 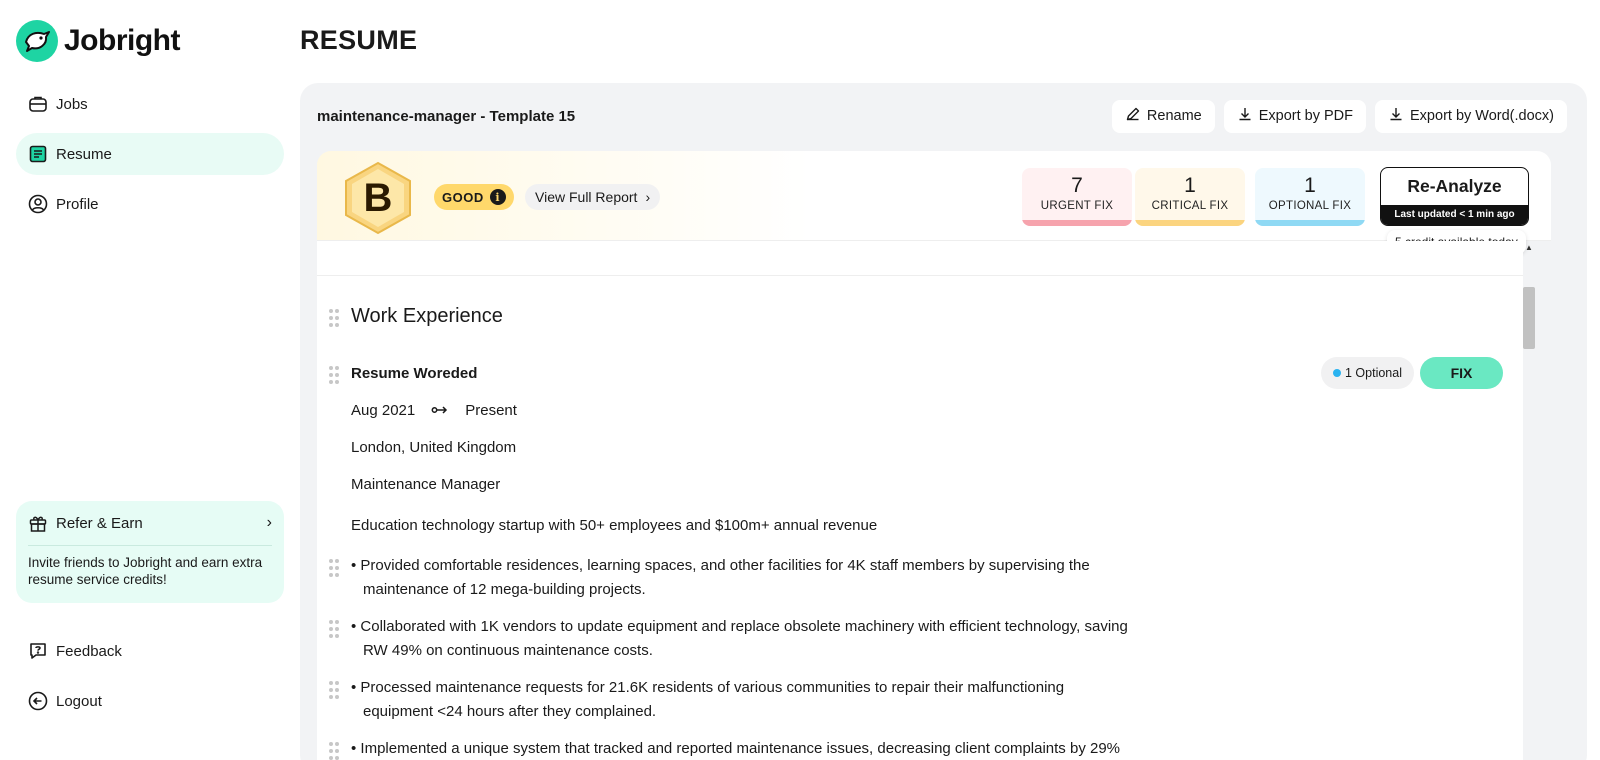 I want to click on date-range-arrow-icon, so click(x=440, y=410).